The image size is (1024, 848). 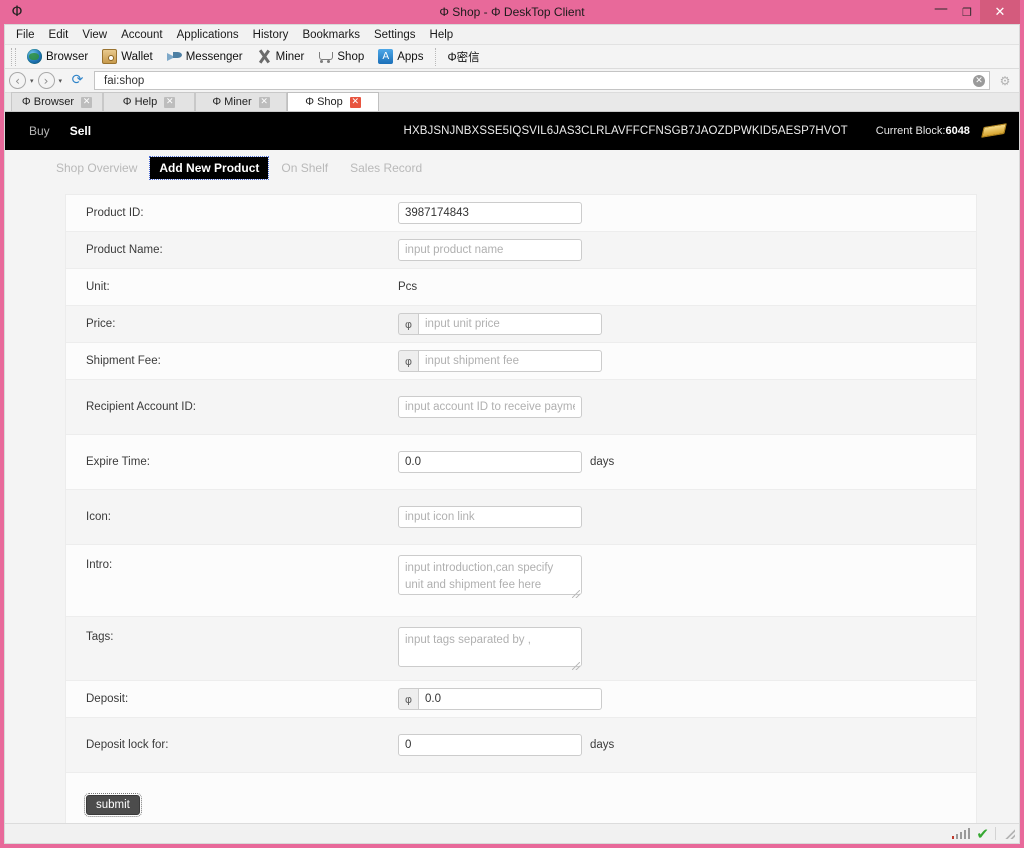 I want to click on label-product-id: Product ID:, so click(x=115, y=213).